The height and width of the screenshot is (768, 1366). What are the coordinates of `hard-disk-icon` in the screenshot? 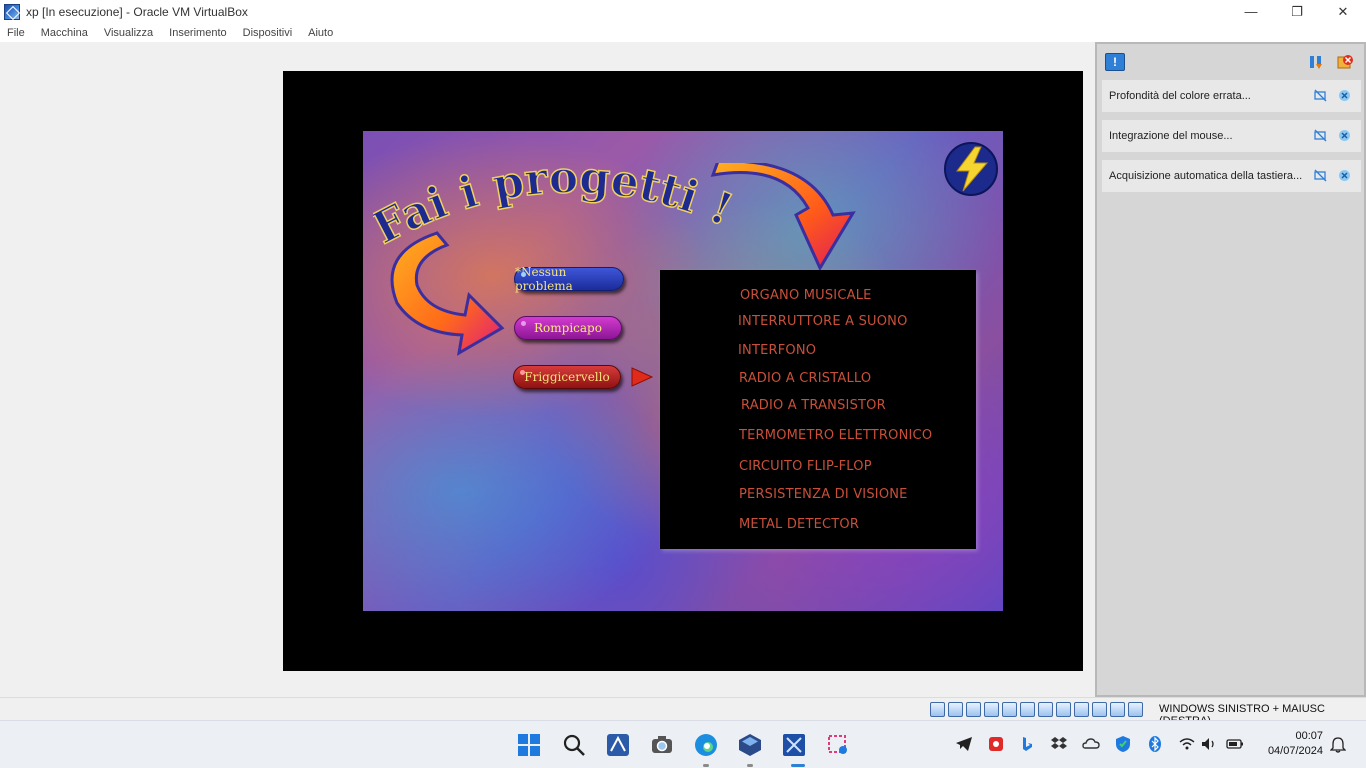 It's located at (937, 709).